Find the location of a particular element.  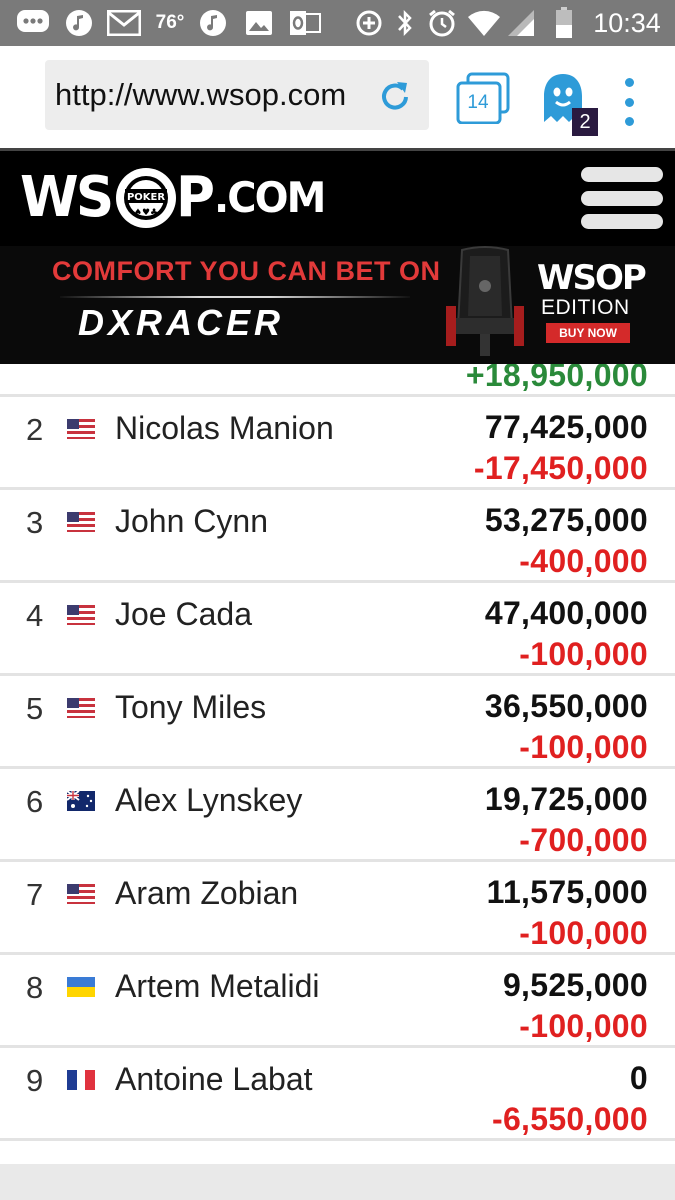

rank: 3 is located at coordinates (35, 522).